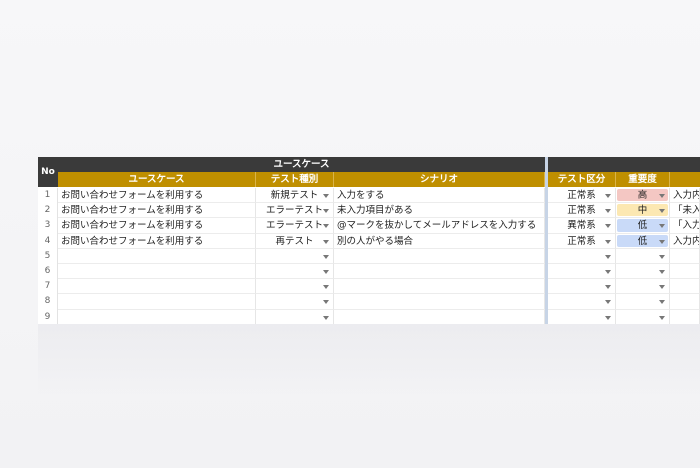 This screenshot has height=468, width=700. Describe the element at coordinates (643, 211) in the screenshot. I see `priority-cell: 中` at that location.